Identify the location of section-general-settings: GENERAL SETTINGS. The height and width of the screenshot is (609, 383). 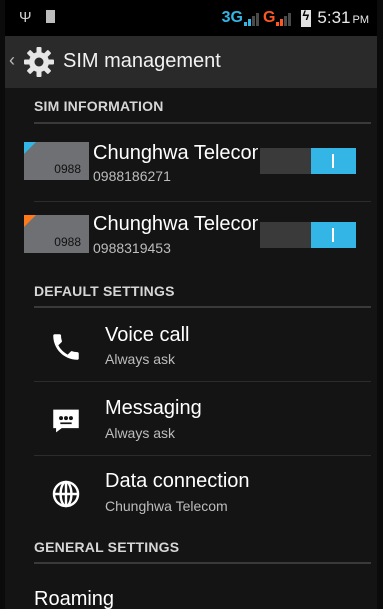
(107, 547).